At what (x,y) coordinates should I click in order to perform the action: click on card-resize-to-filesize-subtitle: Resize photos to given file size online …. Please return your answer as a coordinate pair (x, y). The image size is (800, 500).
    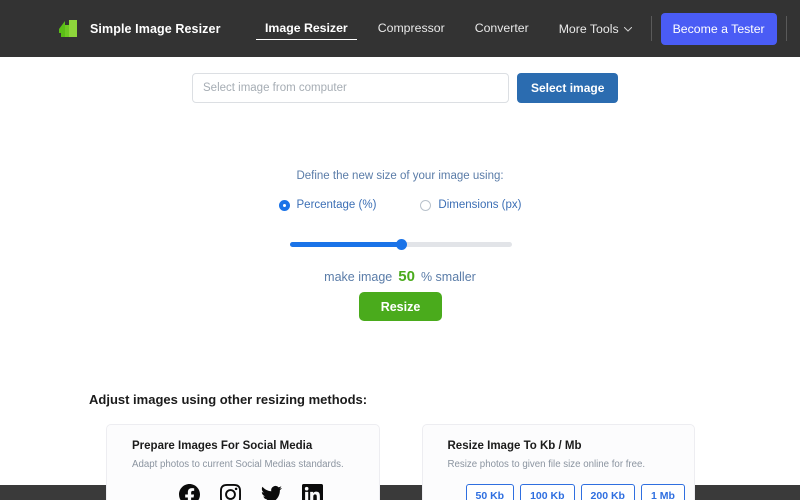
    Looking at the image, I should click on (546, 464).